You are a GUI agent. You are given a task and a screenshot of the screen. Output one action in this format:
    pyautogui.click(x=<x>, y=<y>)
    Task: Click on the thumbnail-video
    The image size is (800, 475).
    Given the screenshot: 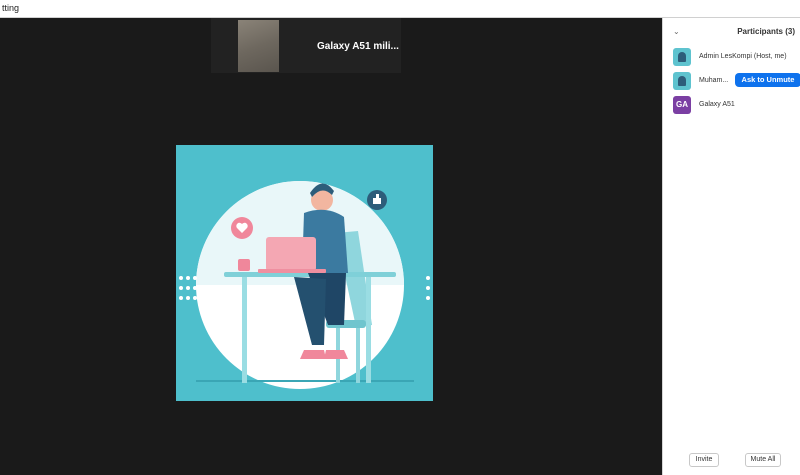 What is the action you would take?
    pyautogui.click(x=258, y=46)
    